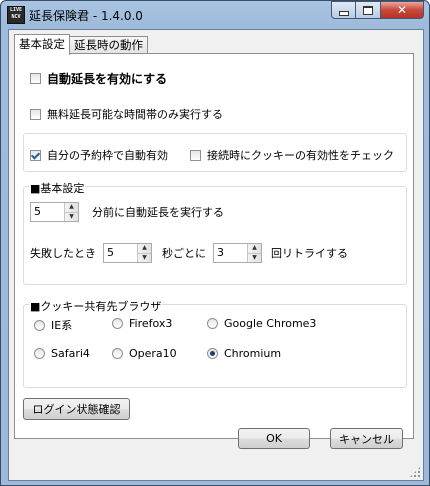 The width and height of the screenshot is (430, 486). Describe the element at coordinates (107, 155) in the screenshot. I see `own-reservation-label: 自分の予約枠で自動有効` at that location.